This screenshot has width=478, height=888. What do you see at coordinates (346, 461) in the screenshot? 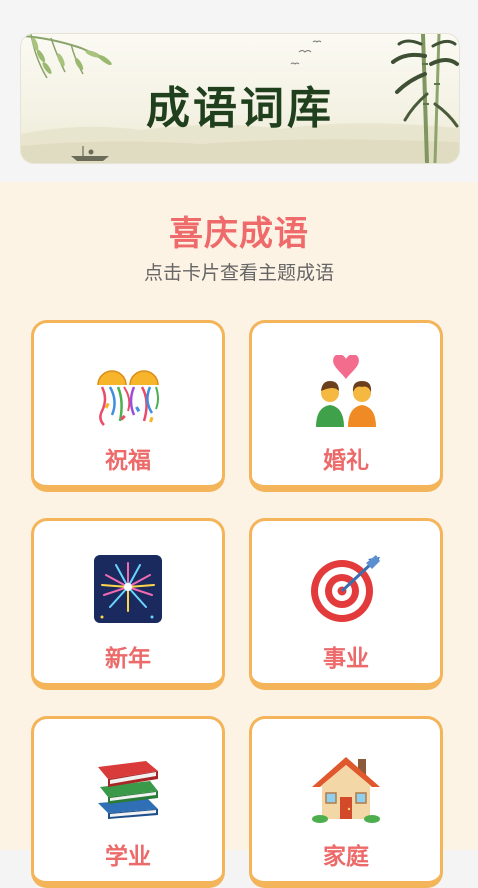
I see `category-card-label: 婚礼` at bounding box center [346, 461].